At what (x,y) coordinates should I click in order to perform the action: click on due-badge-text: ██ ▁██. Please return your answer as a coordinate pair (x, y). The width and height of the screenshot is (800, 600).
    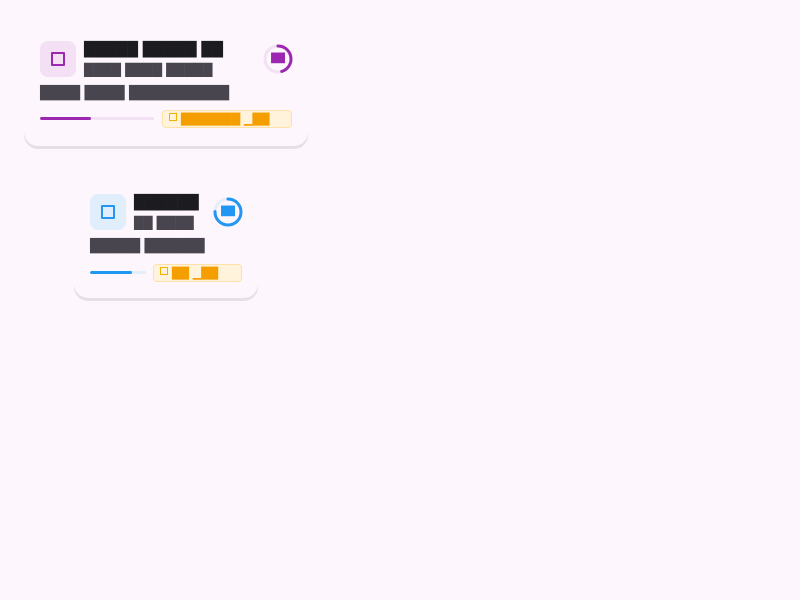
    Looking at the image, I should click on (195, 273).